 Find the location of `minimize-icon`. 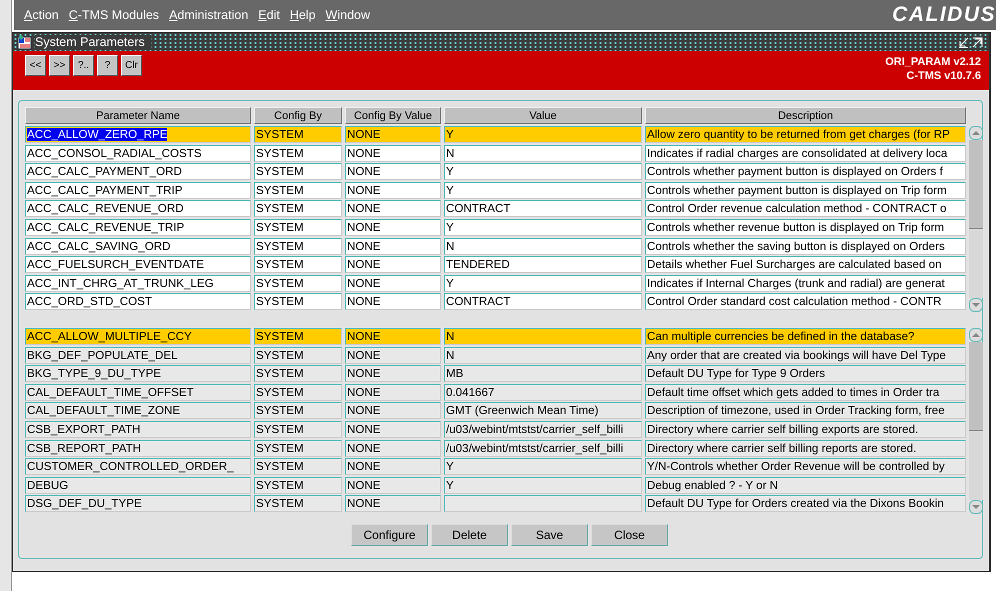

minimize-icon is located at coordinates (963, 42).